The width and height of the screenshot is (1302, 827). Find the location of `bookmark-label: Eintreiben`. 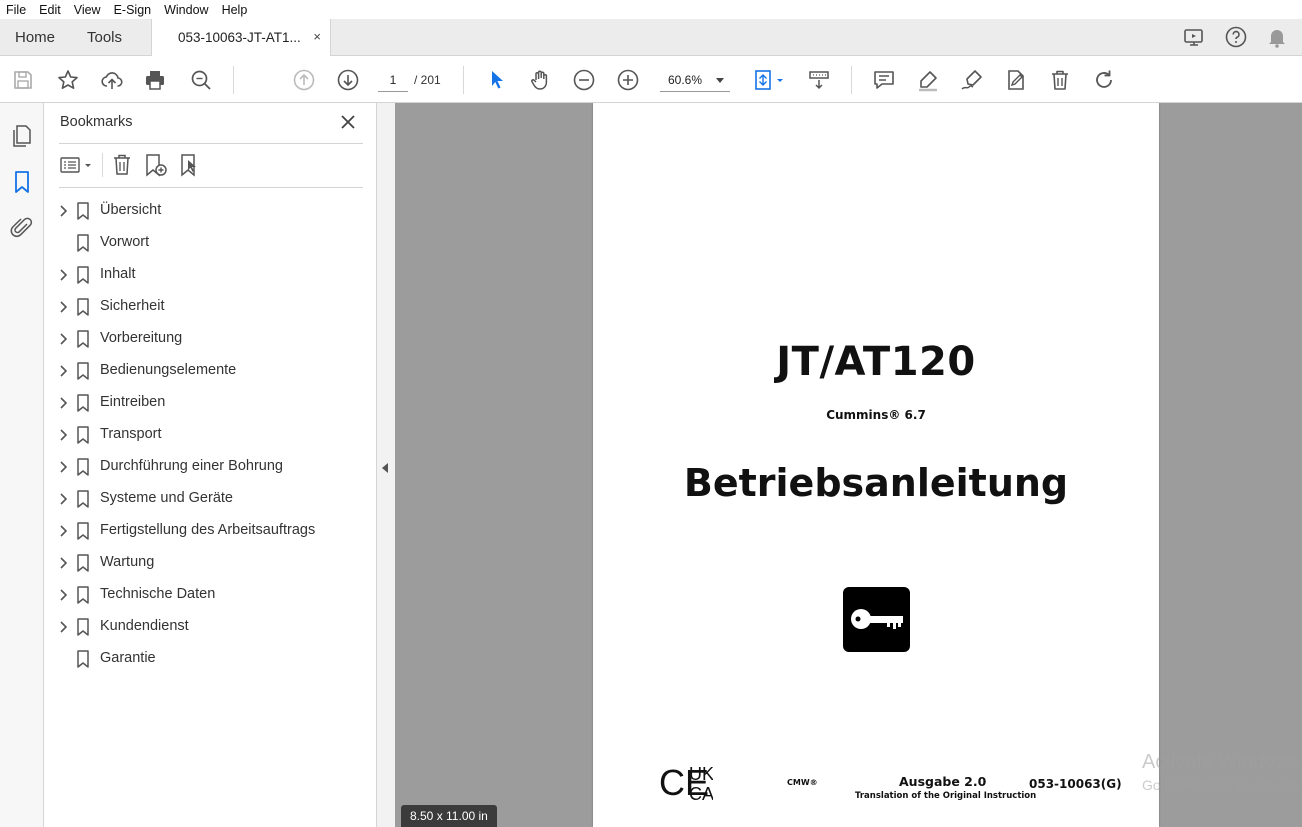

bookmark-label: Eintreiben is located at coordinates (133, 402).